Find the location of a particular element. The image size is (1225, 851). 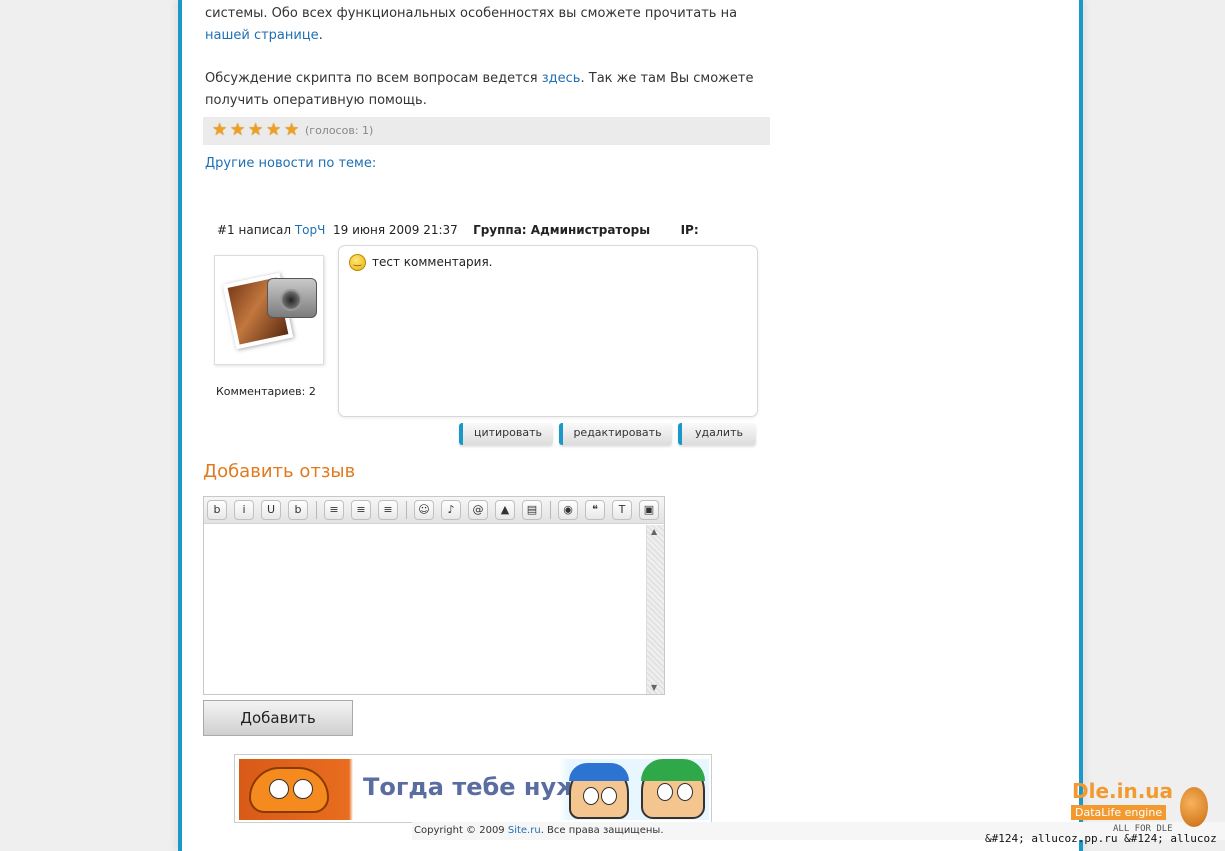

editor-toolbar: b i U b ≡ ≡ ≡ ☺ ♪ @ ▲ ▤ ◉ ❝ T ▣ is located at coordinates (434, 510).